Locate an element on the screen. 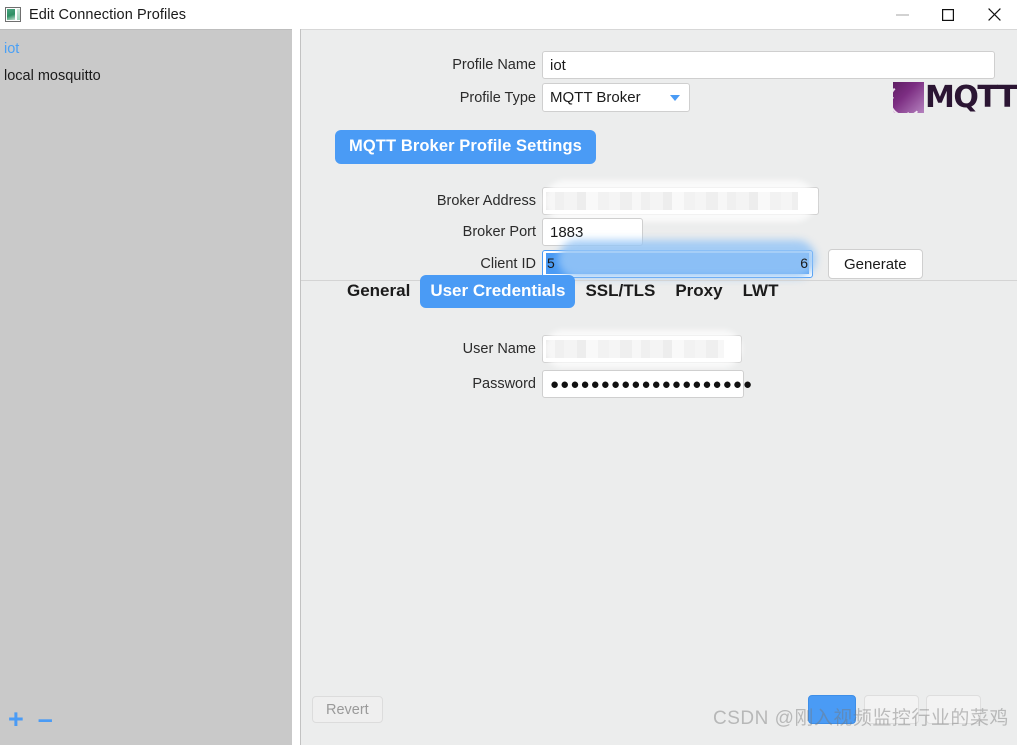 The height and width of the screenshot is (745, 1017). client-id-selection-highlight is located at coordinates (677, 263).